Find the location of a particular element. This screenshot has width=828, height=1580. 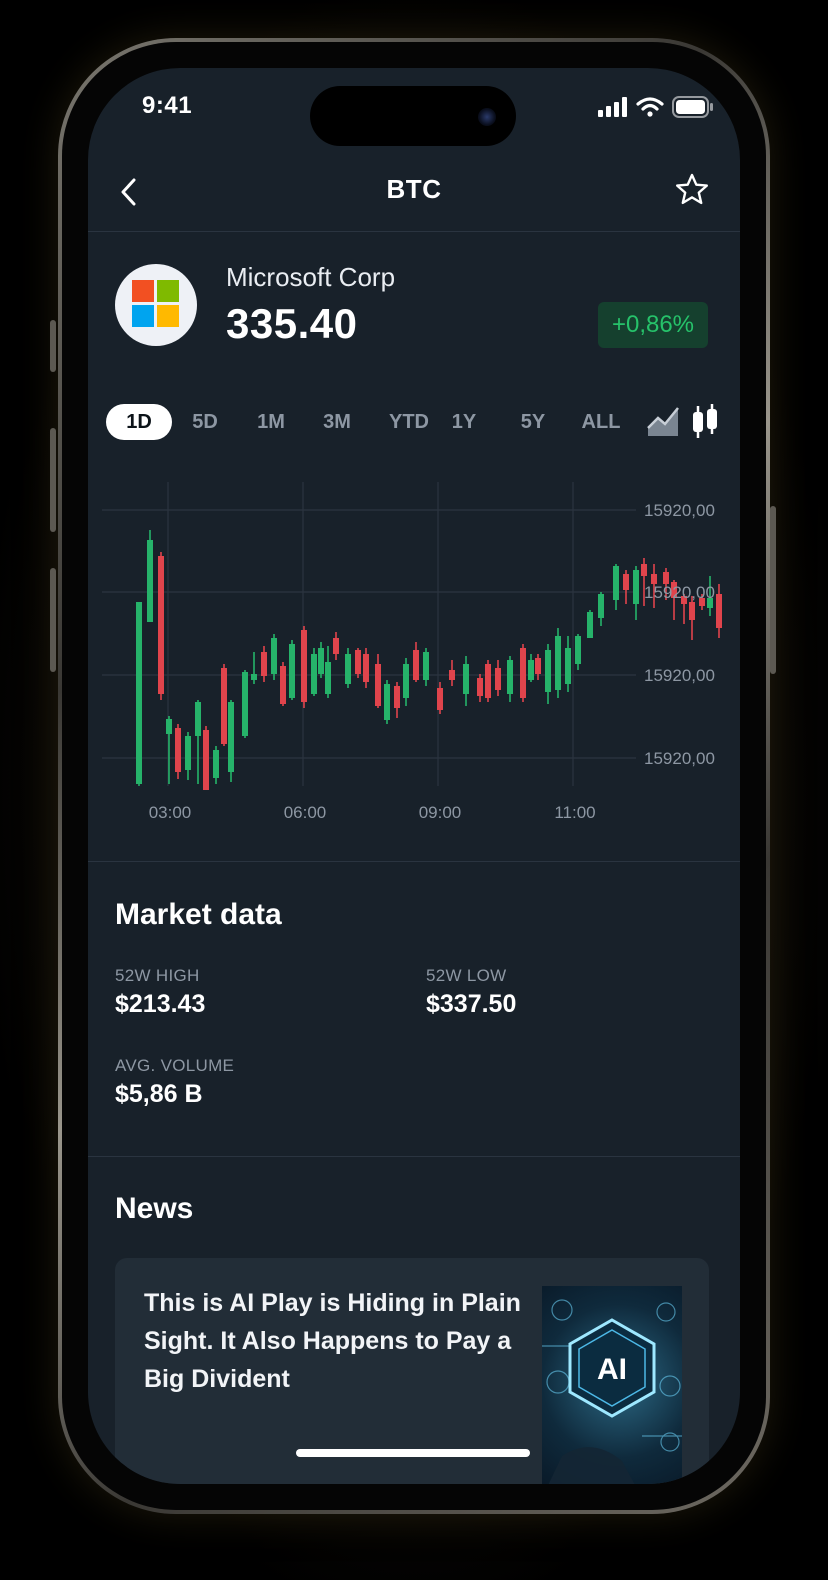

range-selector: 1D 5D 1M 3M YTD 1Y 5Y ALL is located at coordinates (423, 423).